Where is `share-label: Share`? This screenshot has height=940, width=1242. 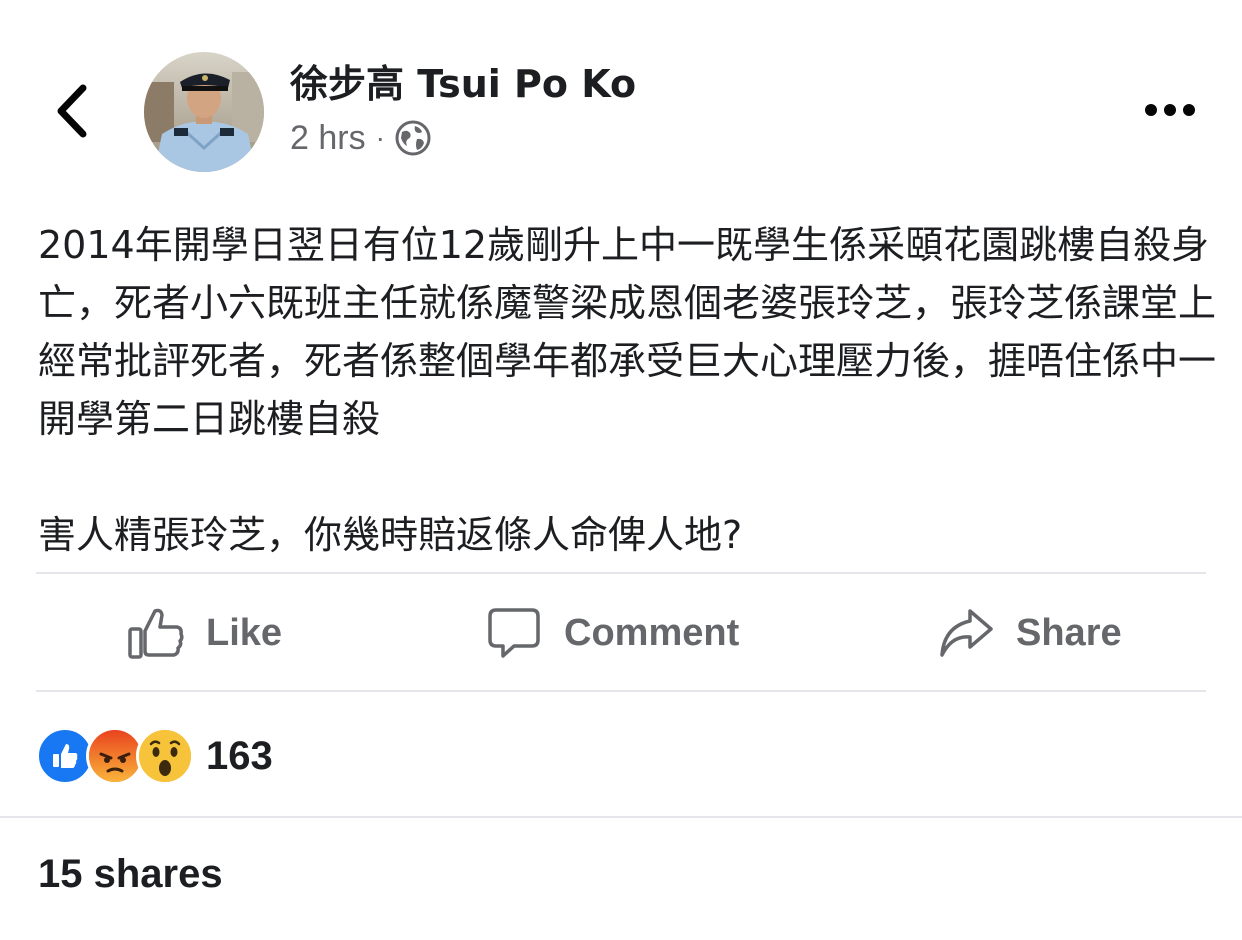 share-label: Share is located at coordinates (1069, 632).